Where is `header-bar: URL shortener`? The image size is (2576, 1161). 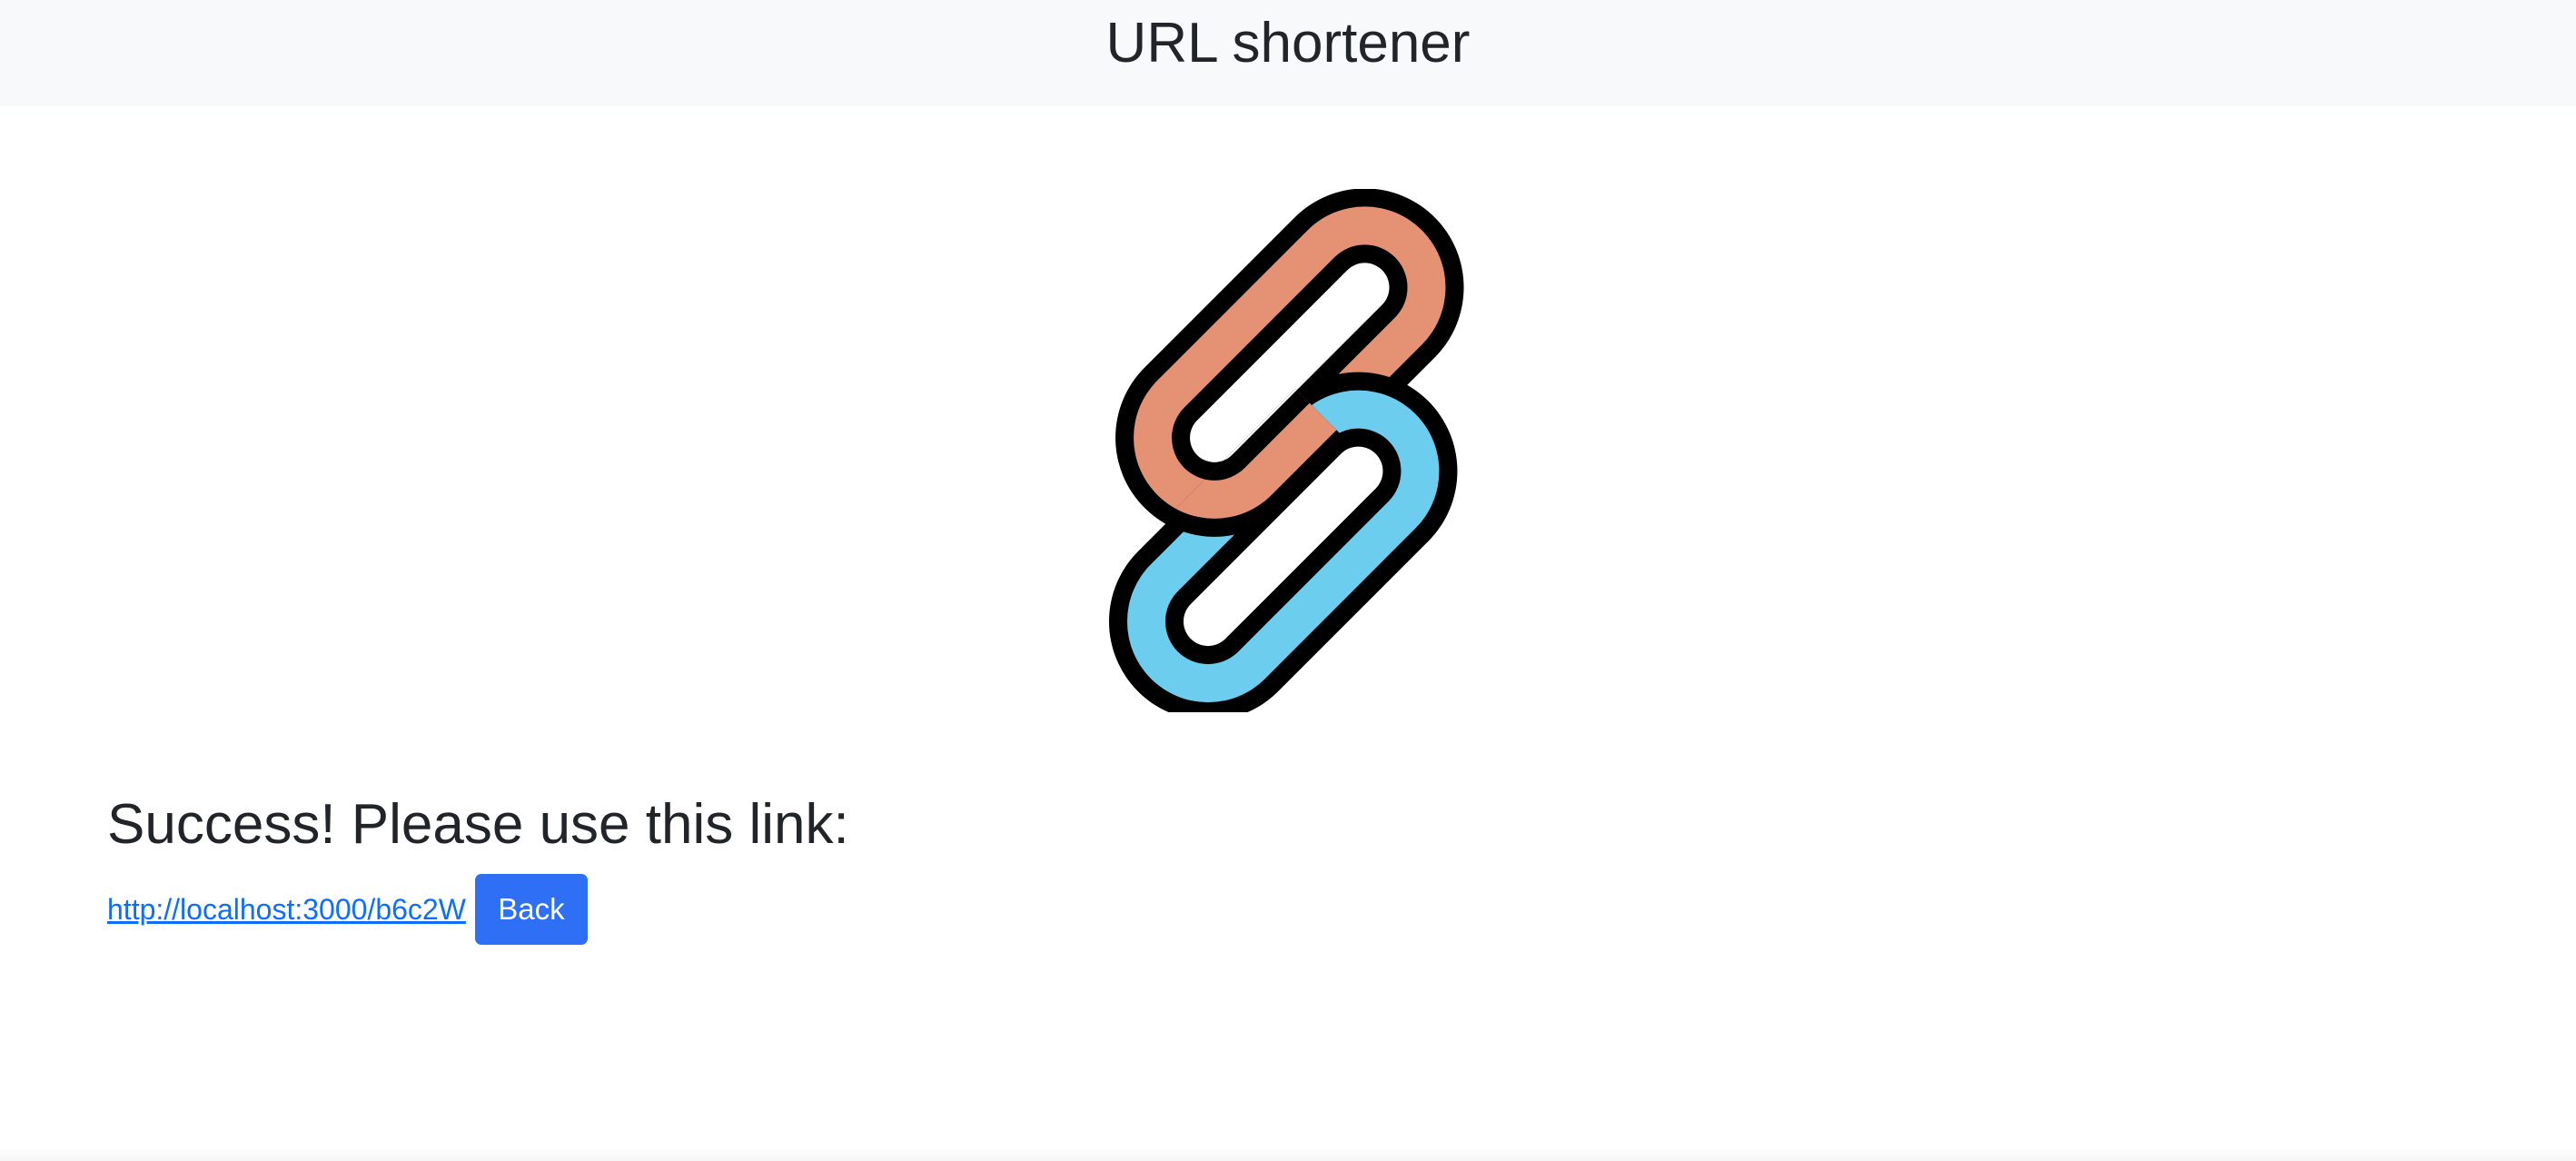
header-bar: URL shortener is located at coordinates (1288, 53).